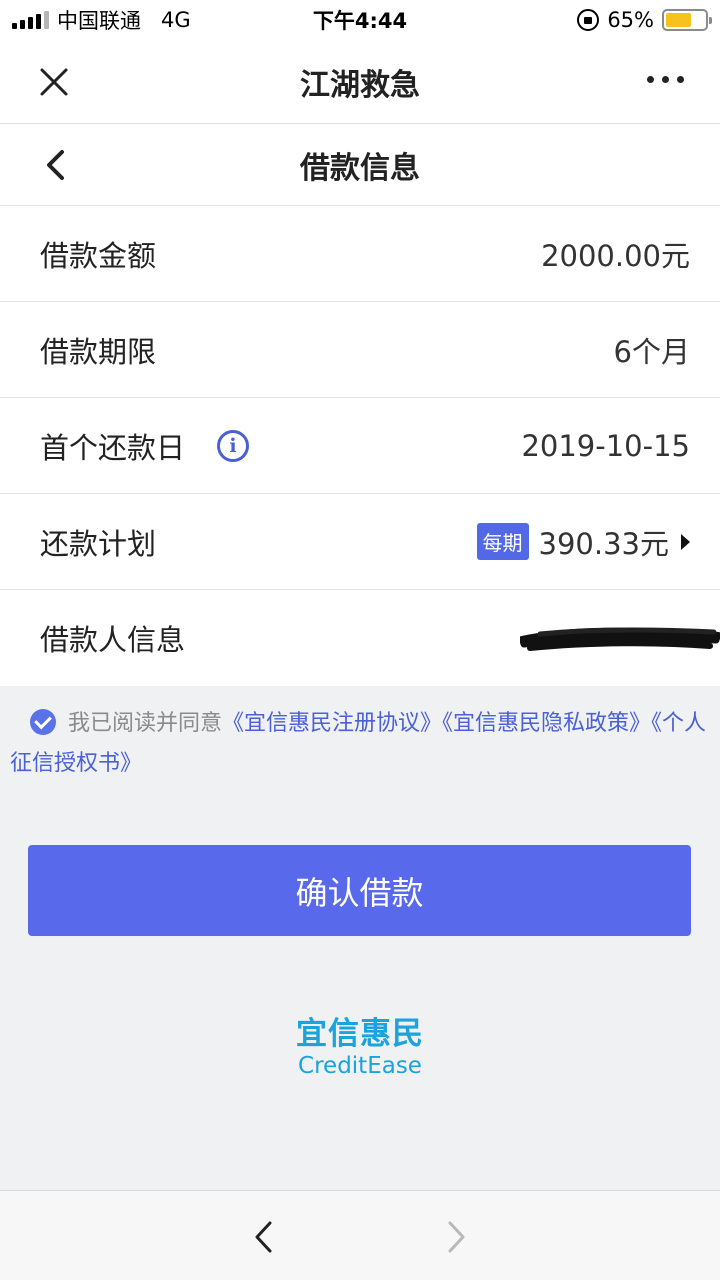  What do you see at coordinates (360, 1235) in the screenshot?
I see `browser-nav-bar` at bounding box center [360, 1235].